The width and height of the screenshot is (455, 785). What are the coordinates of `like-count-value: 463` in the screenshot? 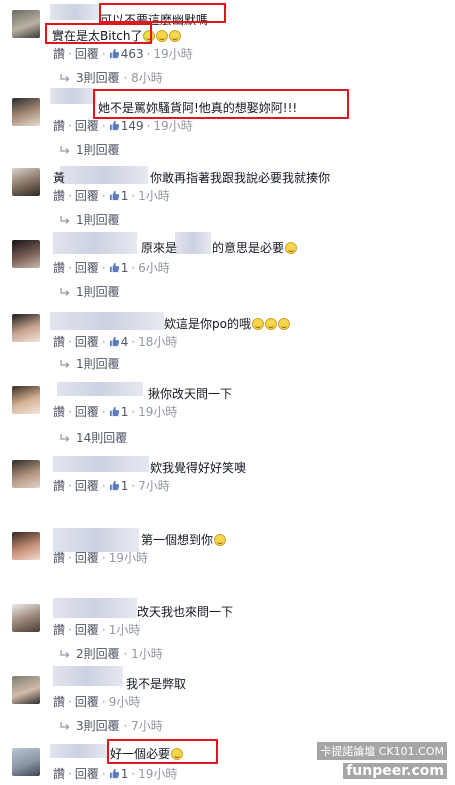 It's located at (132, 54).